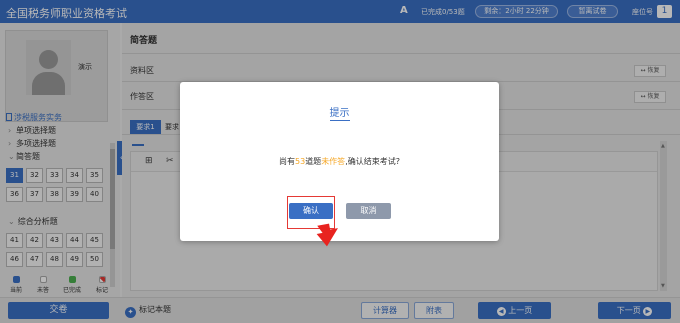 This screenshot has width=680, height=323. I want to click on dialog-title: 提示, so click(339, 112).